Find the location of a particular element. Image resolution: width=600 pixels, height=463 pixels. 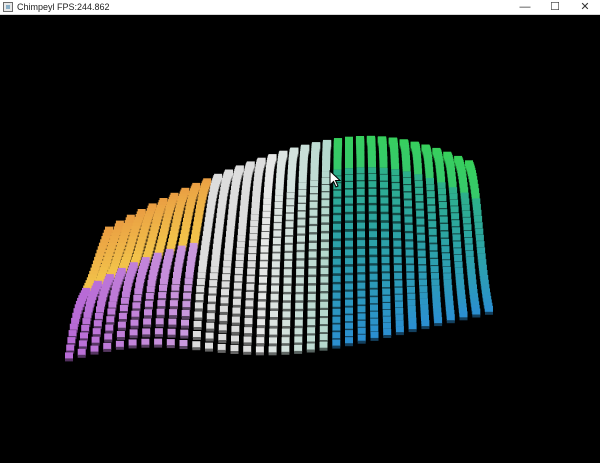

close-button: ✕ is located at coordinates (585, 7).